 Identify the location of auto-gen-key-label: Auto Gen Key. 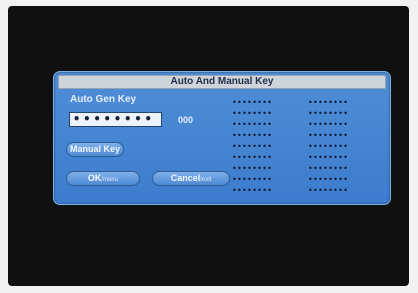
(103, 99).